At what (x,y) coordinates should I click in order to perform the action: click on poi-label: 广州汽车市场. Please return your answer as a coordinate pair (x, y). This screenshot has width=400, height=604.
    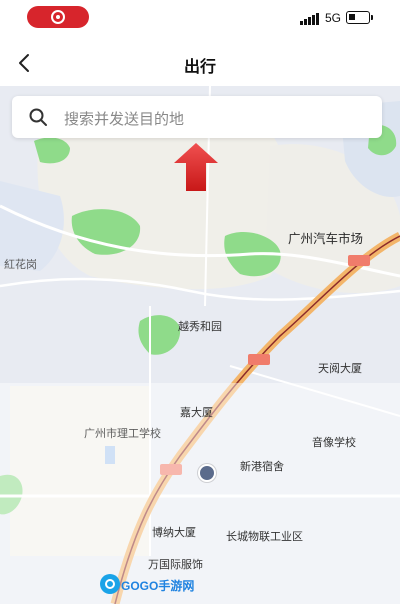
    Looking at the image, I should click on (325, 237).